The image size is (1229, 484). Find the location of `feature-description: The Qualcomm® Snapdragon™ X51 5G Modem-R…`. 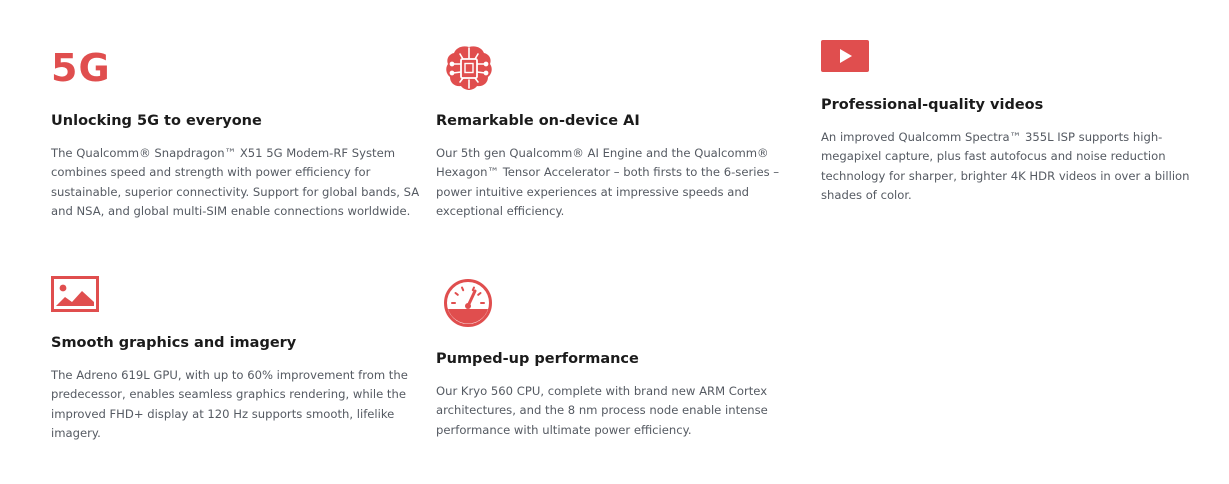

feature-description: The Qualcomm® Snapdragon™ X51 5G Modem-R… is located at coordinates (235, 182).